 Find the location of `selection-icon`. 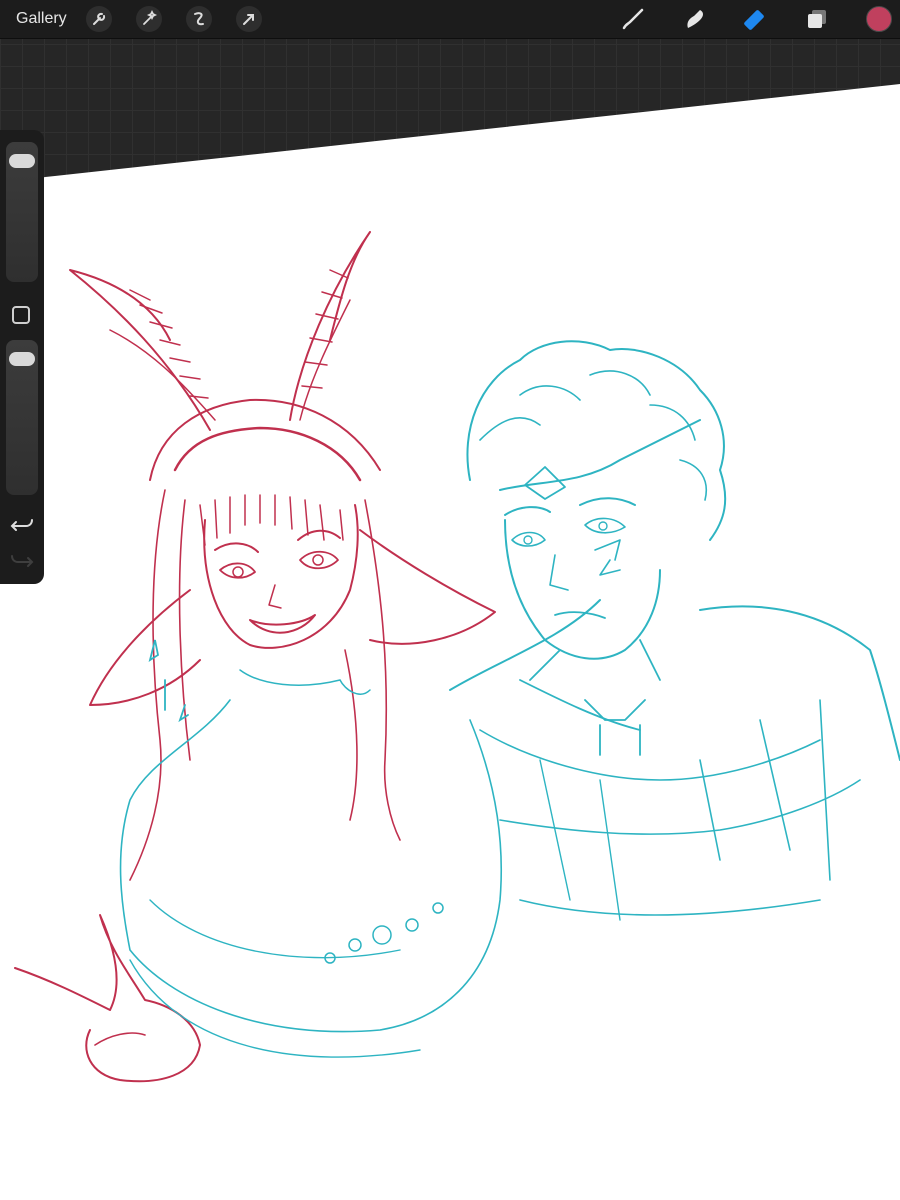

selection-icon is located at coordinates (199, 19).